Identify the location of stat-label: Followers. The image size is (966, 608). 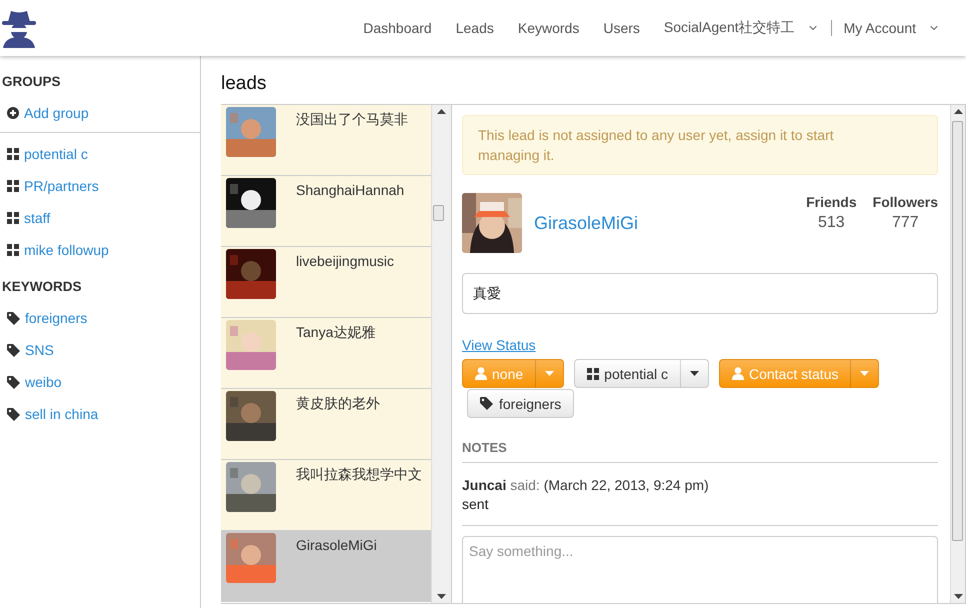
(905, 202).